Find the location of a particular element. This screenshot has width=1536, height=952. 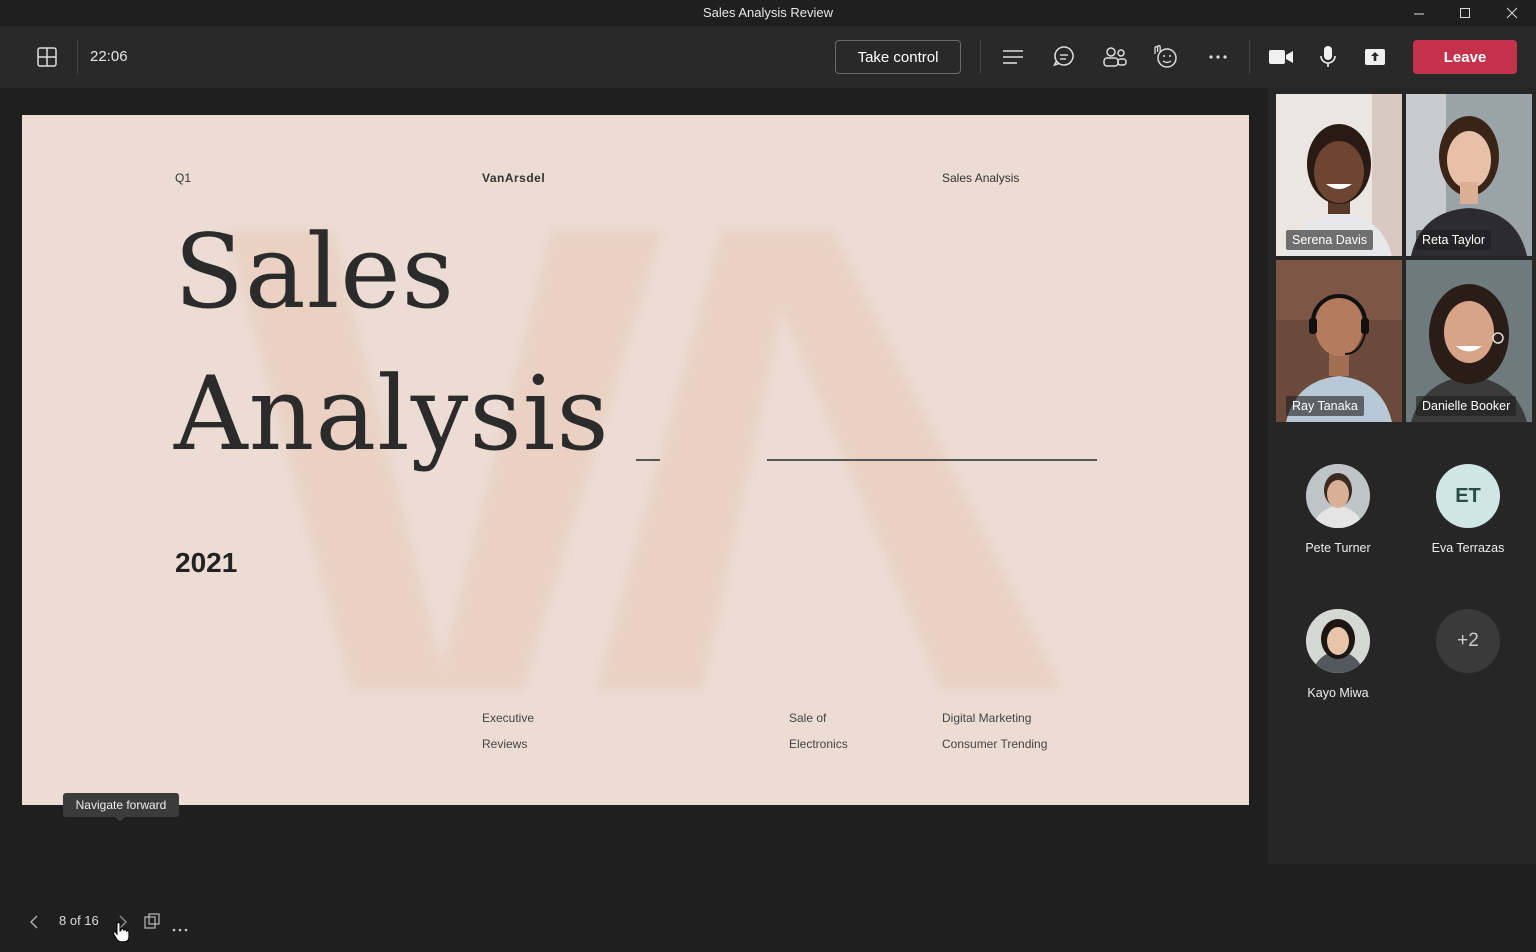

leave-button: Leave is located at coordinates (1465, 57).